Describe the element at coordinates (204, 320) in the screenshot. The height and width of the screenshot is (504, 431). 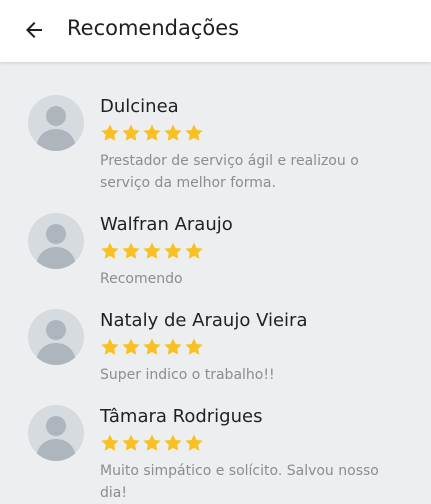
I see `reviewer-name: Nataly de Araujo Vieira` at that location.